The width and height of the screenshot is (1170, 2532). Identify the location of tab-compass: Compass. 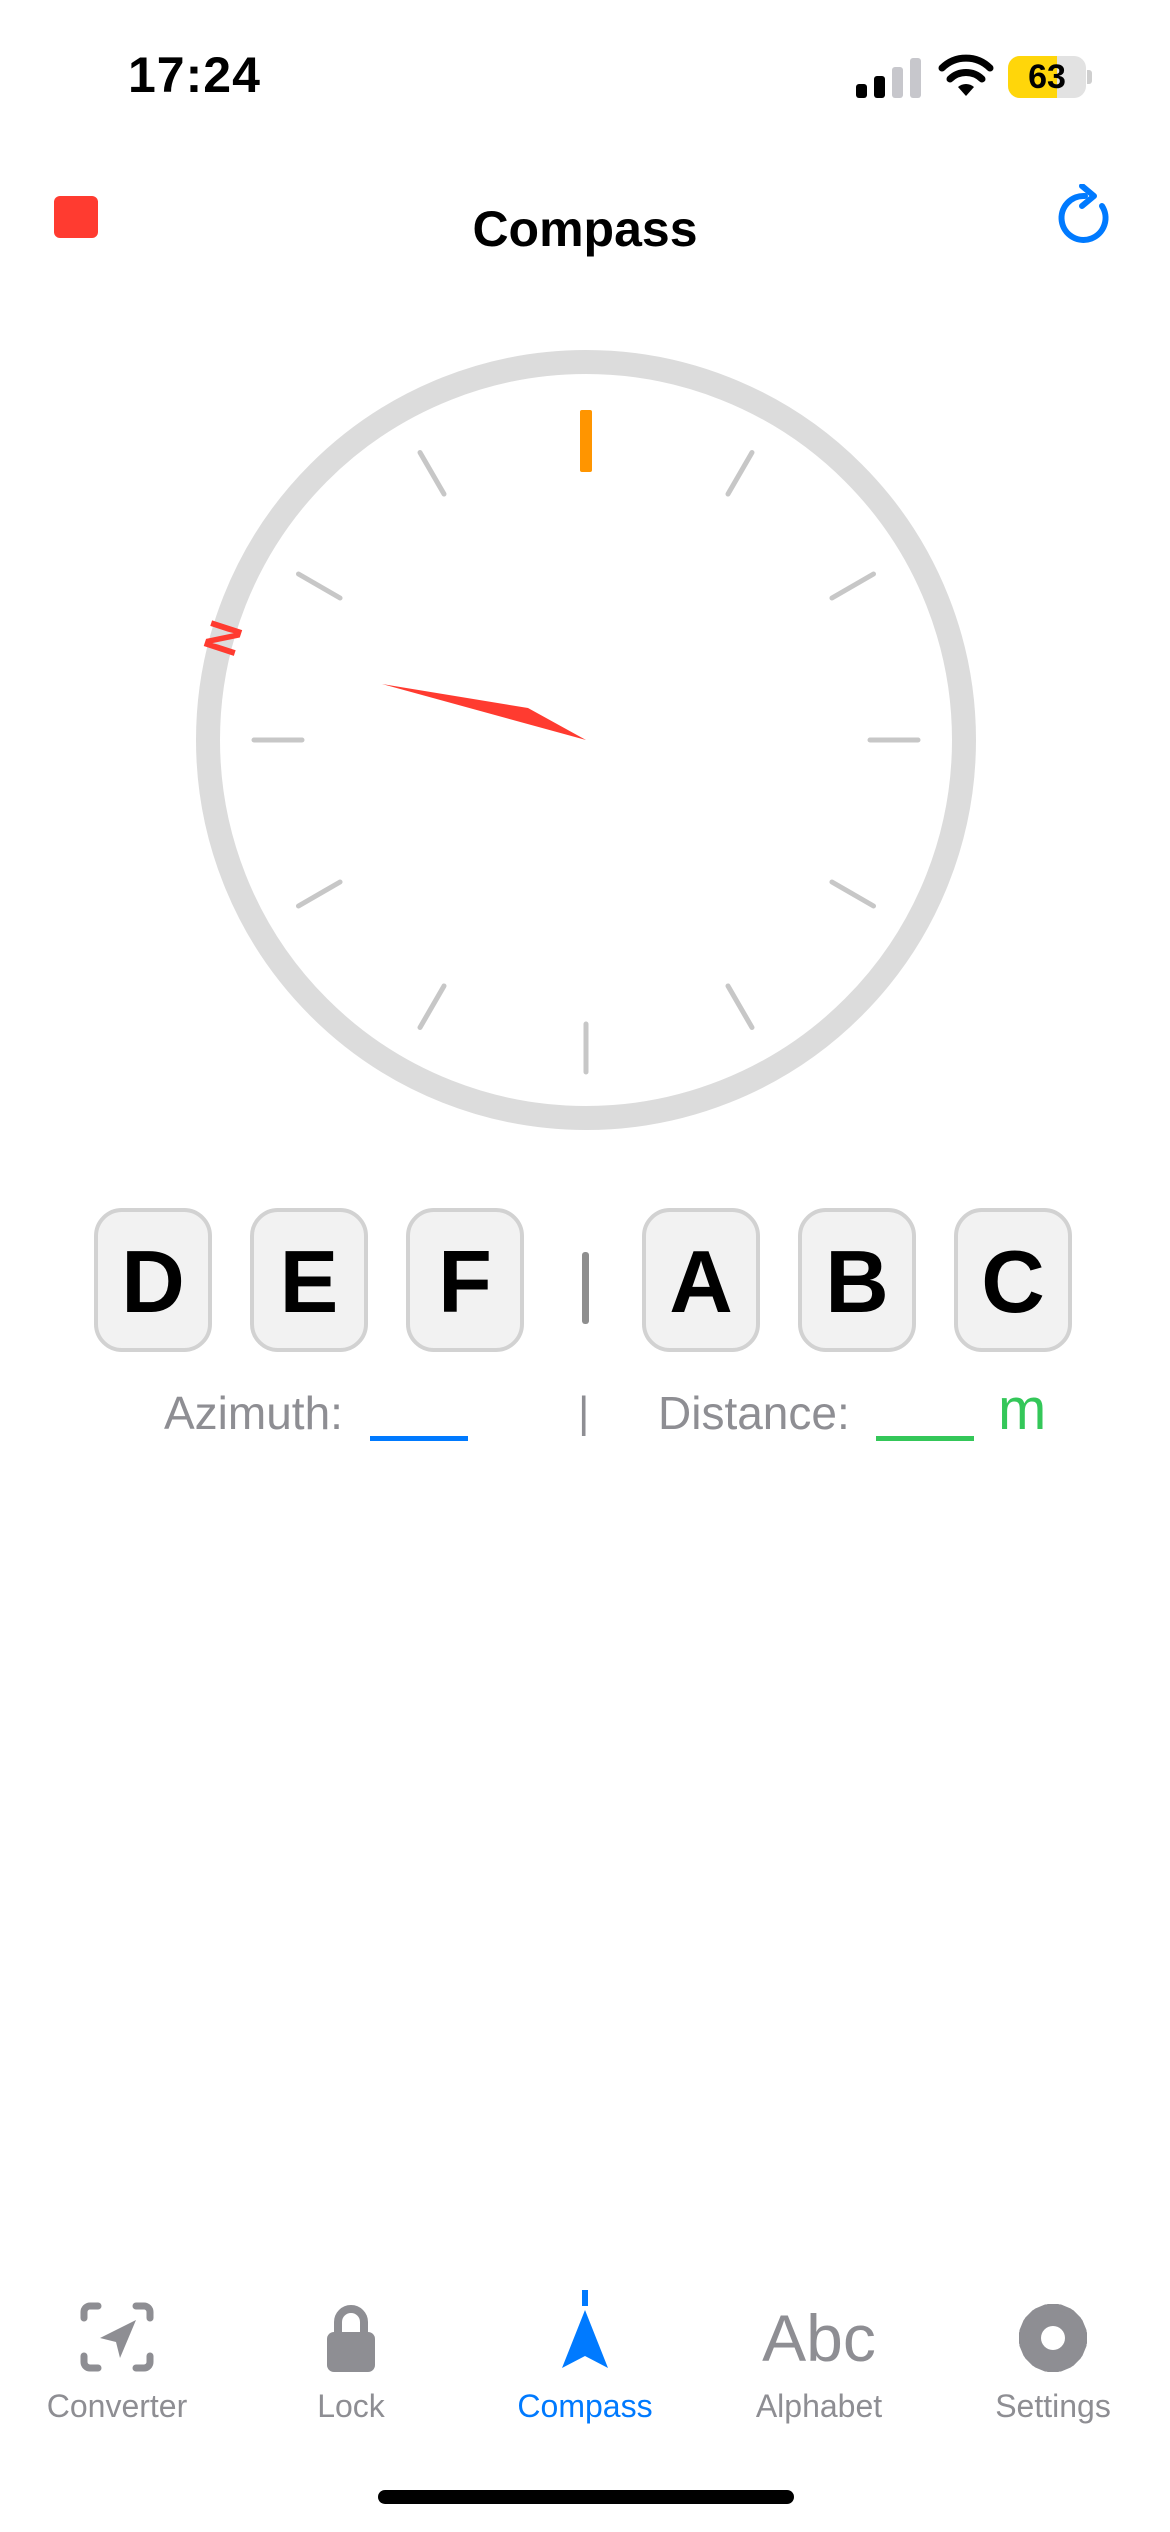
(585, 2365).